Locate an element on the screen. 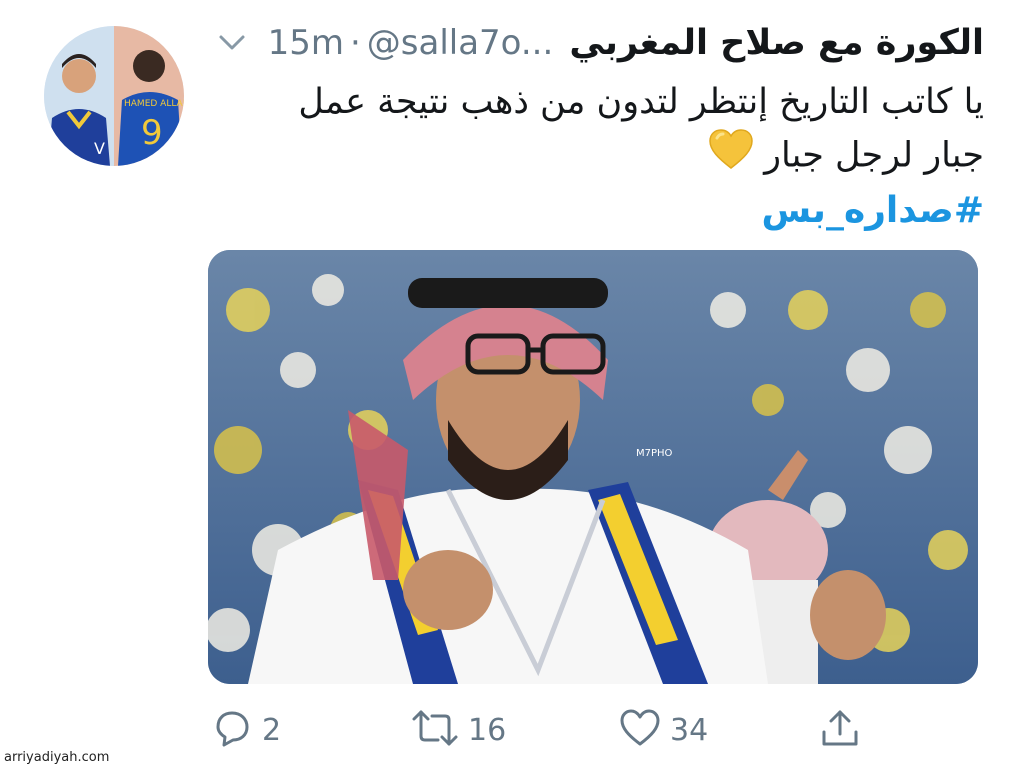  hashtag-link: #صداره_بس is located at coordinates (599, 211).